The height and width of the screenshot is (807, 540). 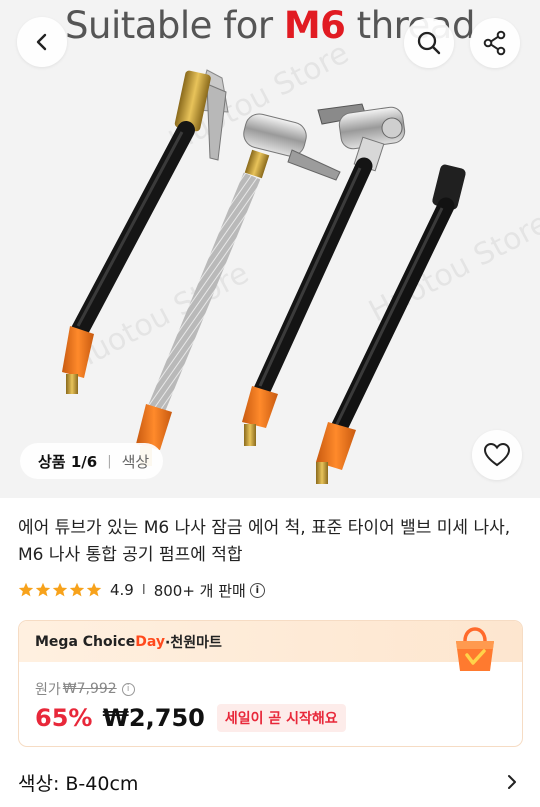 I want to click on tab-color-images: 색상, so click(x=136, y=461).